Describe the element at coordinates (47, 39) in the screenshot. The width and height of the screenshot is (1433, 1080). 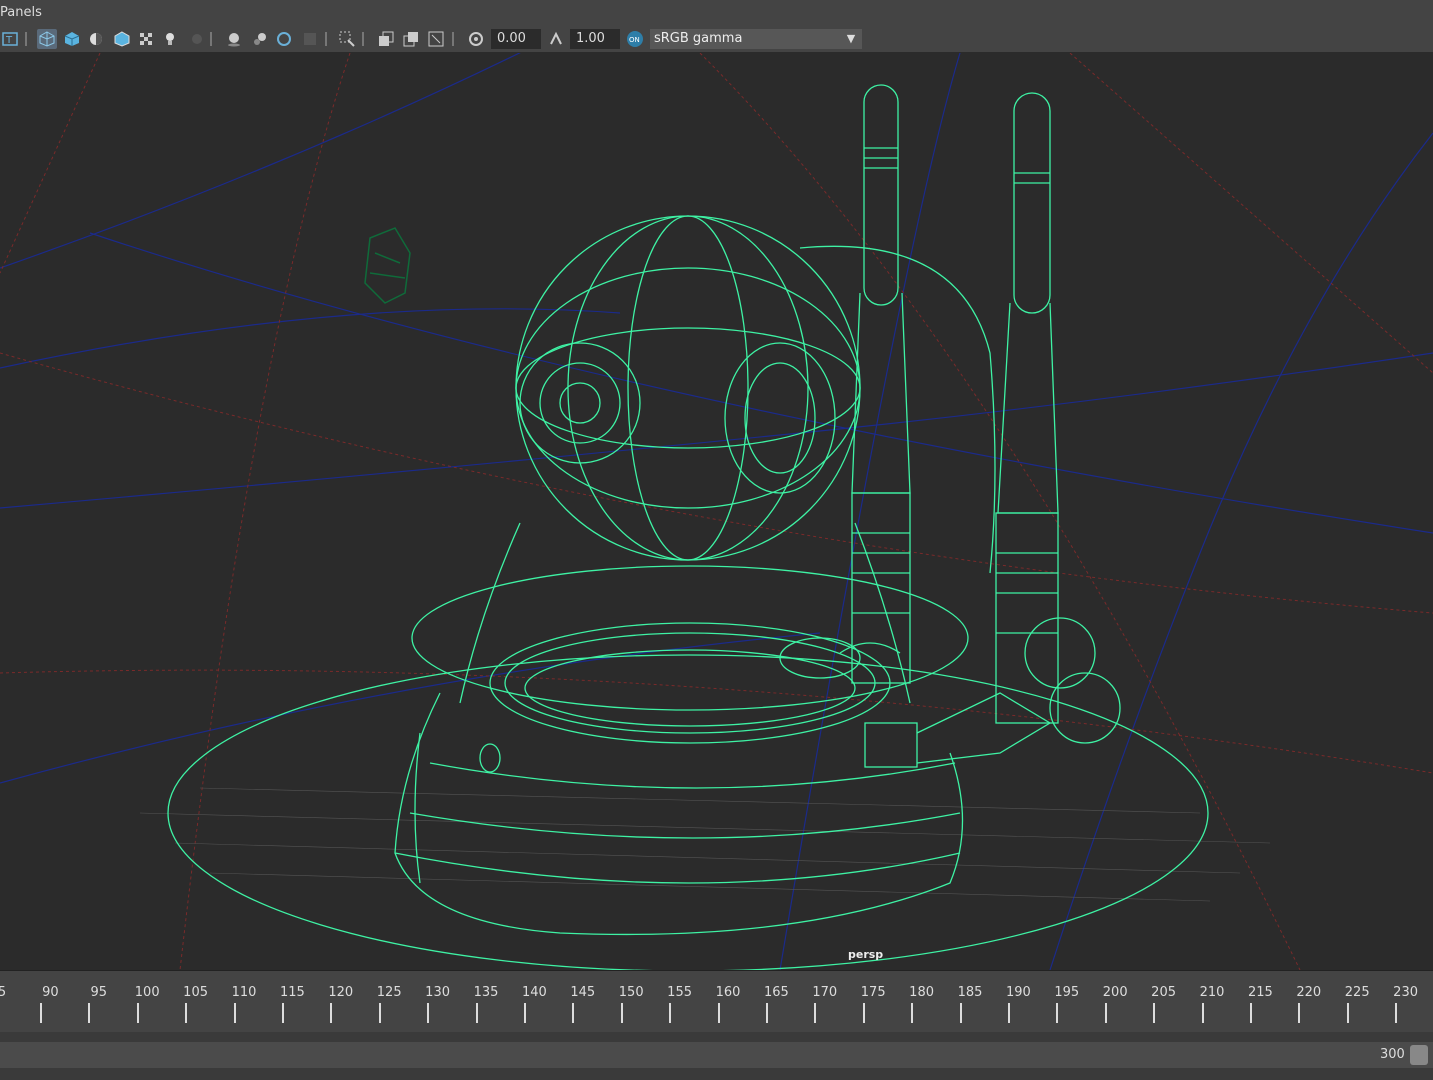
I see `wireframe-icon` at that location.